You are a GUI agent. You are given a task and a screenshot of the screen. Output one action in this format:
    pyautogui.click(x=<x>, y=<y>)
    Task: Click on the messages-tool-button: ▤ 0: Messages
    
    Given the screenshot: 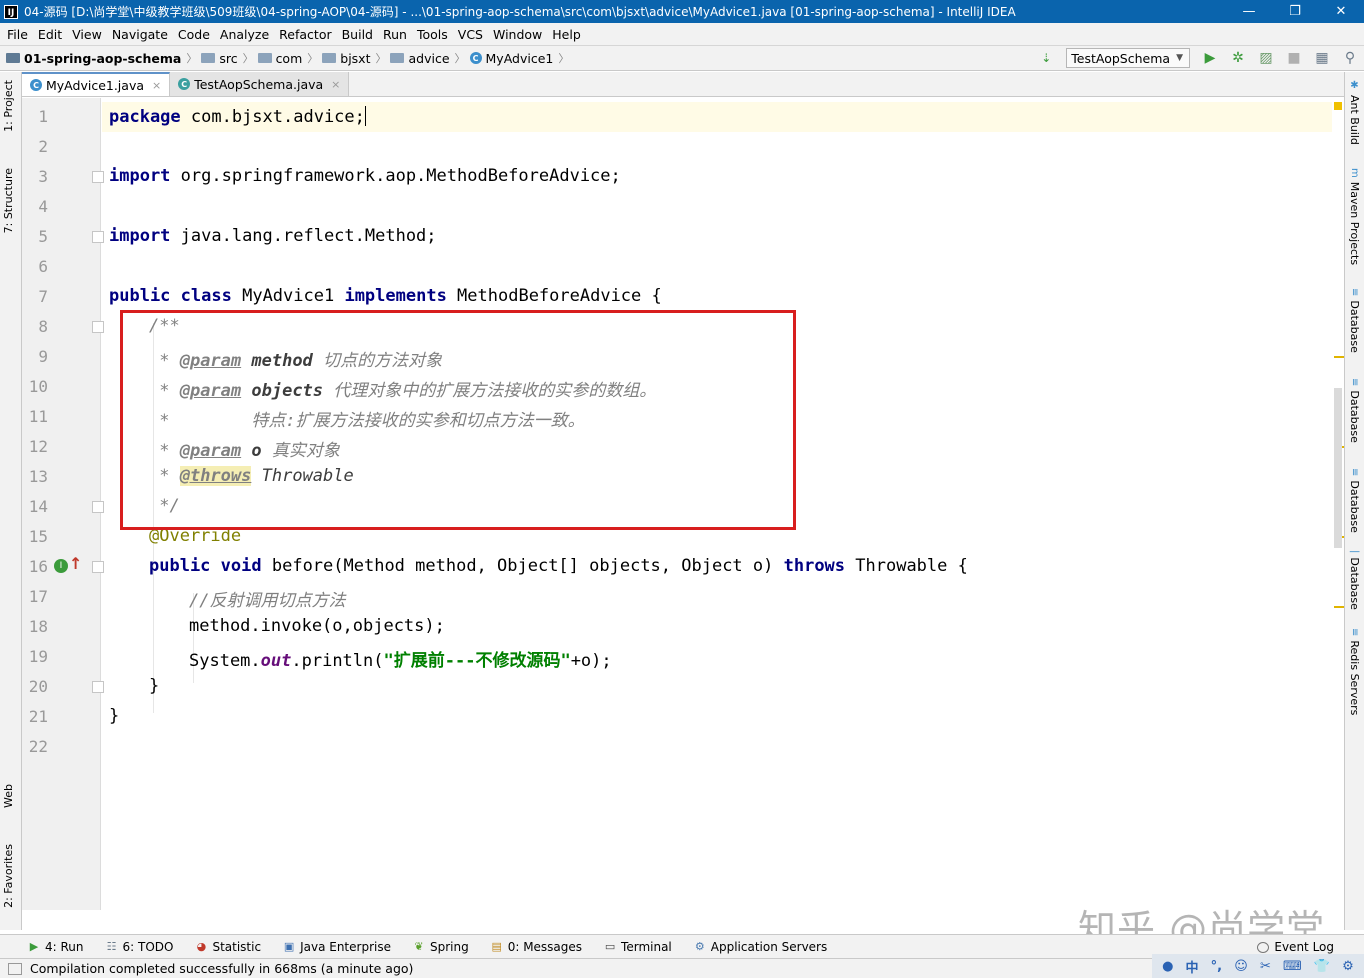 What is the action you would take?
    pyautogui.click(x=537, y=947)
    